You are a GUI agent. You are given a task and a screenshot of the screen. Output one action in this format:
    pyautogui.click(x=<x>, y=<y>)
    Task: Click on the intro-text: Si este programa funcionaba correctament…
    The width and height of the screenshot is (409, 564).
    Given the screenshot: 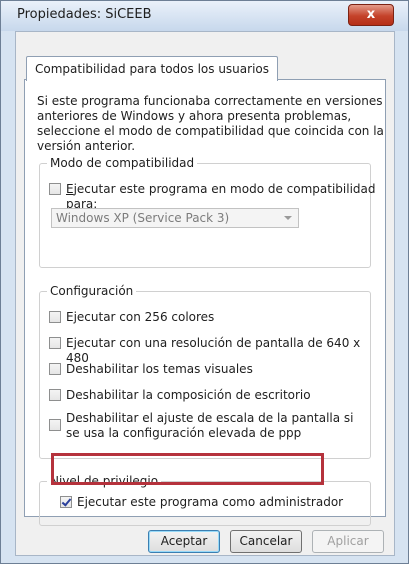 What is the action you would take?
    pyautogui.click(x=210, y=123)
    